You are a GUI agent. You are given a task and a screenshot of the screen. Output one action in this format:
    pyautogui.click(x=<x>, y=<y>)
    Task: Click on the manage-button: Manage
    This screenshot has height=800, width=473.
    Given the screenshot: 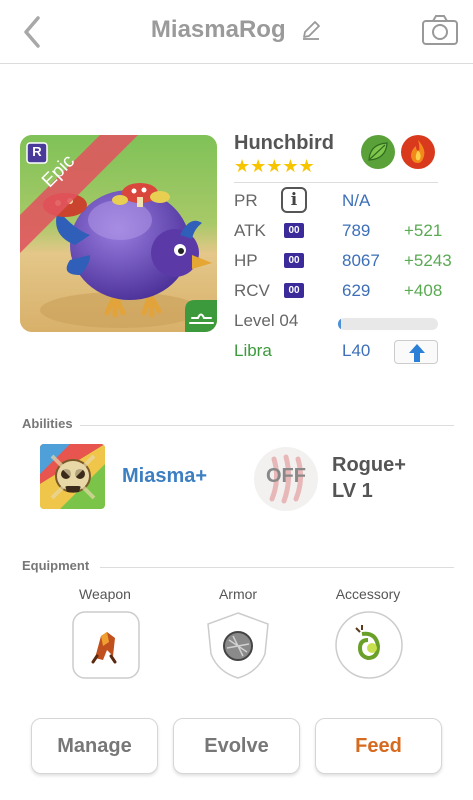 What is the action you would take?
    pyautogui.click(x=94, y=746)
    